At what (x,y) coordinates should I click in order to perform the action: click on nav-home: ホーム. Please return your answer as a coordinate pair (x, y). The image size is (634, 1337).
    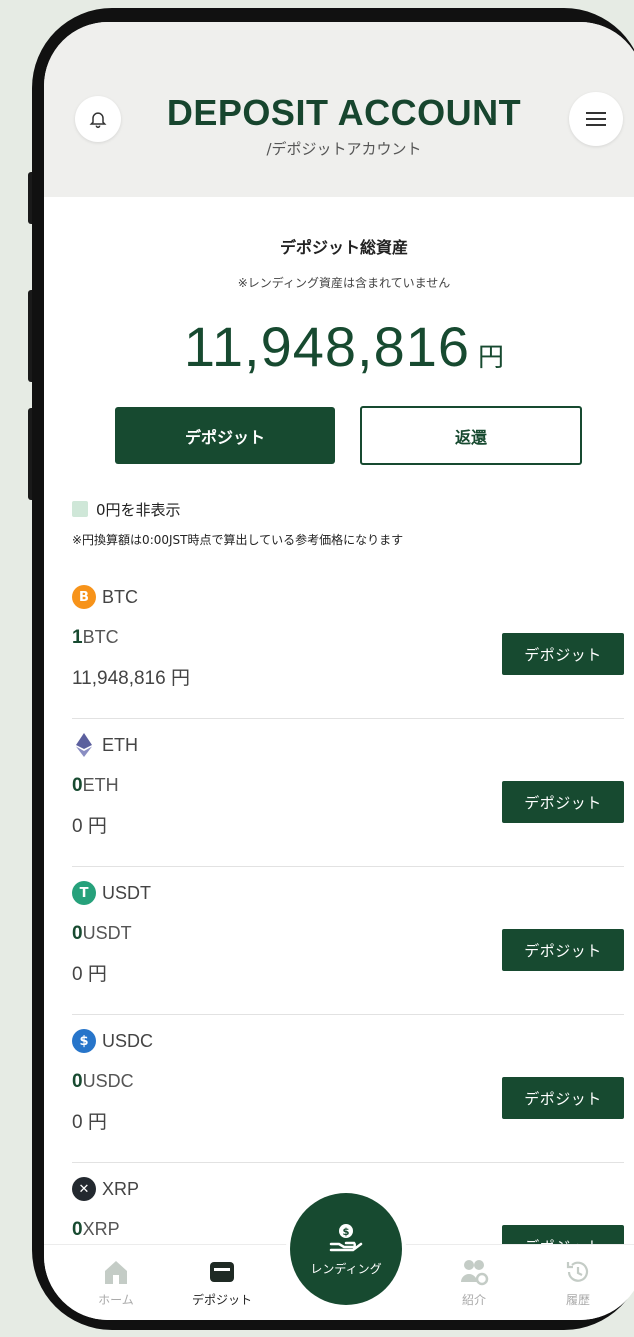
    Looking at the image, I should click on (116, 1281).